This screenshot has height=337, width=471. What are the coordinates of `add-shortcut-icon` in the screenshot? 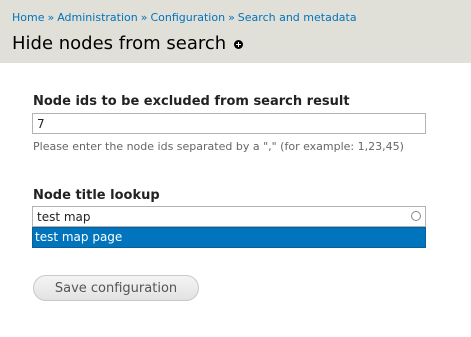 It's located at (238, 44).